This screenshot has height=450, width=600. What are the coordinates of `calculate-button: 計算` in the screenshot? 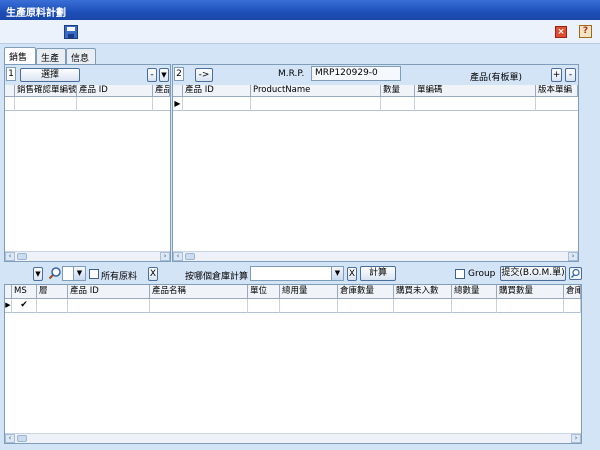 It's located at (378, 273).